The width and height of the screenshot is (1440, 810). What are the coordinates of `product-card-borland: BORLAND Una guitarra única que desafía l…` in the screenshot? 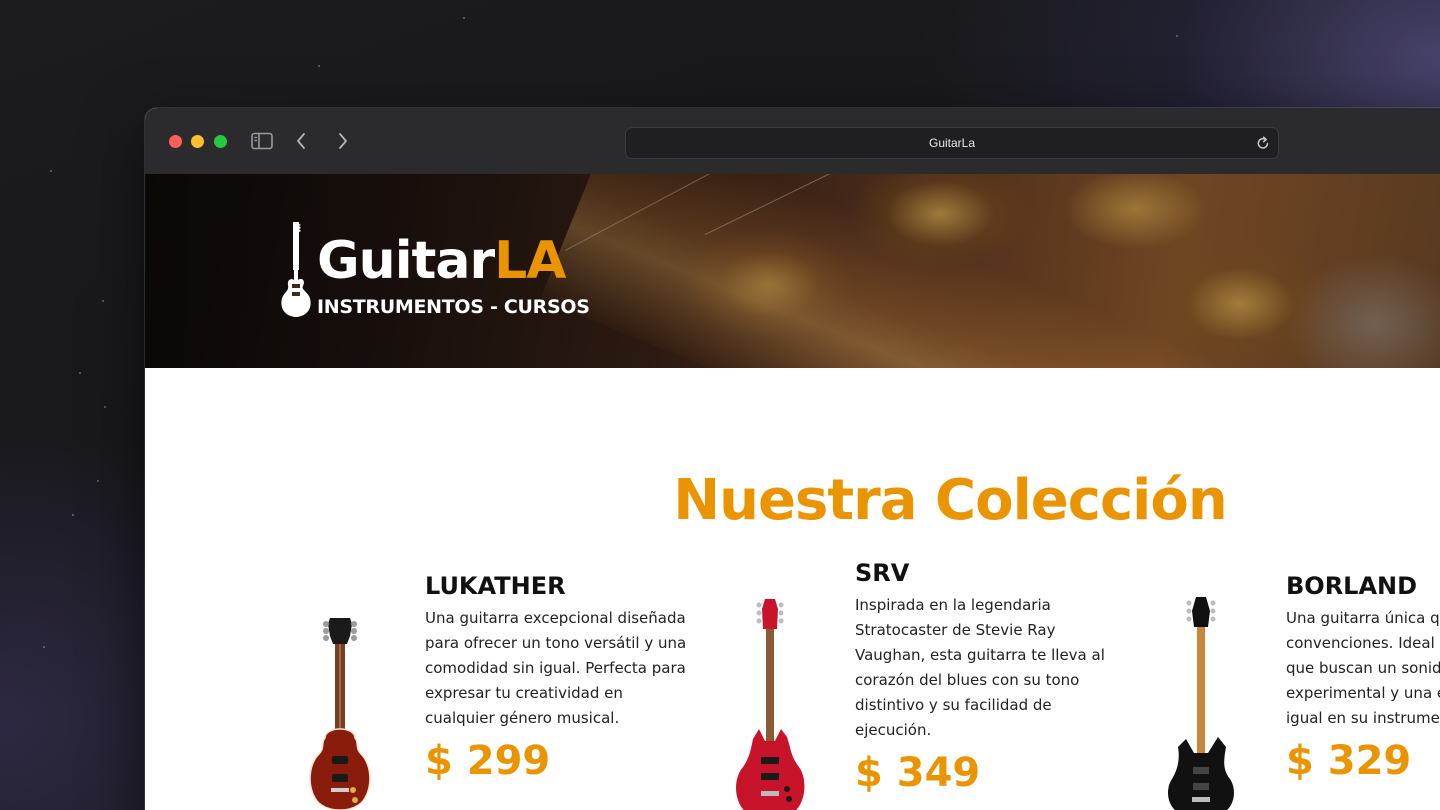 It's located at (1298, 691).